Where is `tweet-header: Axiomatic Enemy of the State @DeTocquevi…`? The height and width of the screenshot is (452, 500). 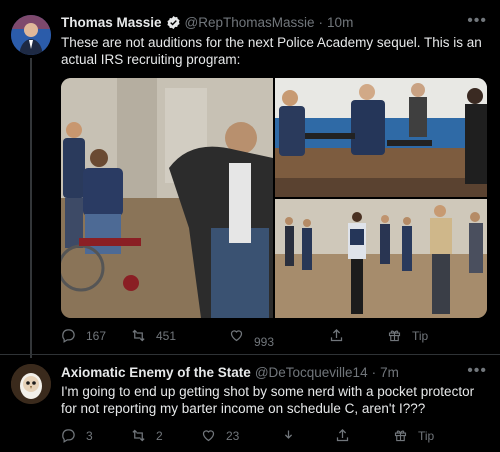
tweet-header: Axiomatic Enemy of the State @DeTocquevi… is located at coordinates (230, 372).